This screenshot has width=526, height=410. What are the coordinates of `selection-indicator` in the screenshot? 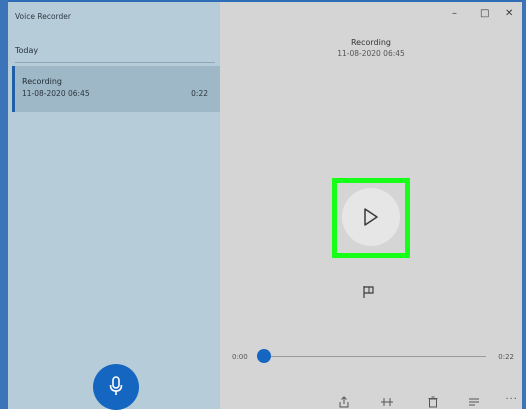 It's located at (13, 89).